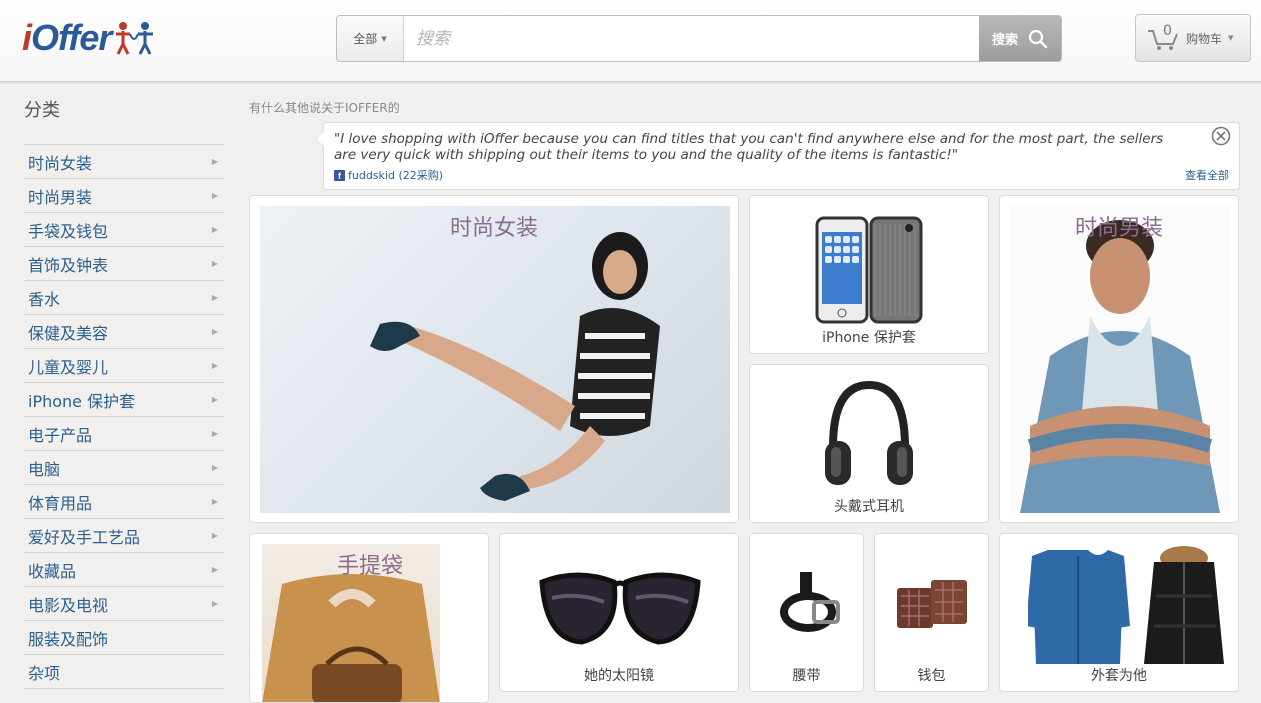 Image resolution: width=1261 pixels, height=703 pixels. Describe the element at coordinates (1020, 38) in the screenshot. I see `search-button: 搜索` at that location.